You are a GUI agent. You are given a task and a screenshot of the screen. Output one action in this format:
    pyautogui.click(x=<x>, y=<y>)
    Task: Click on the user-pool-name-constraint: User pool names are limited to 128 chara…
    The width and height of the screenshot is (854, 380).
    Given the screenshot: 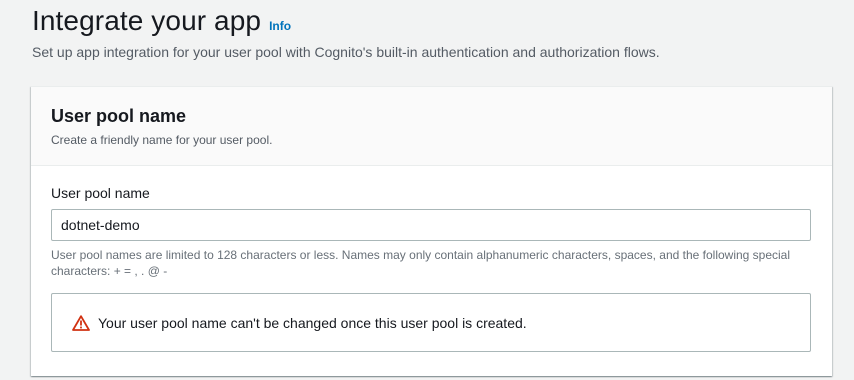 What is the action you would take?
    pyautogui.click(x=421, y=263)
    